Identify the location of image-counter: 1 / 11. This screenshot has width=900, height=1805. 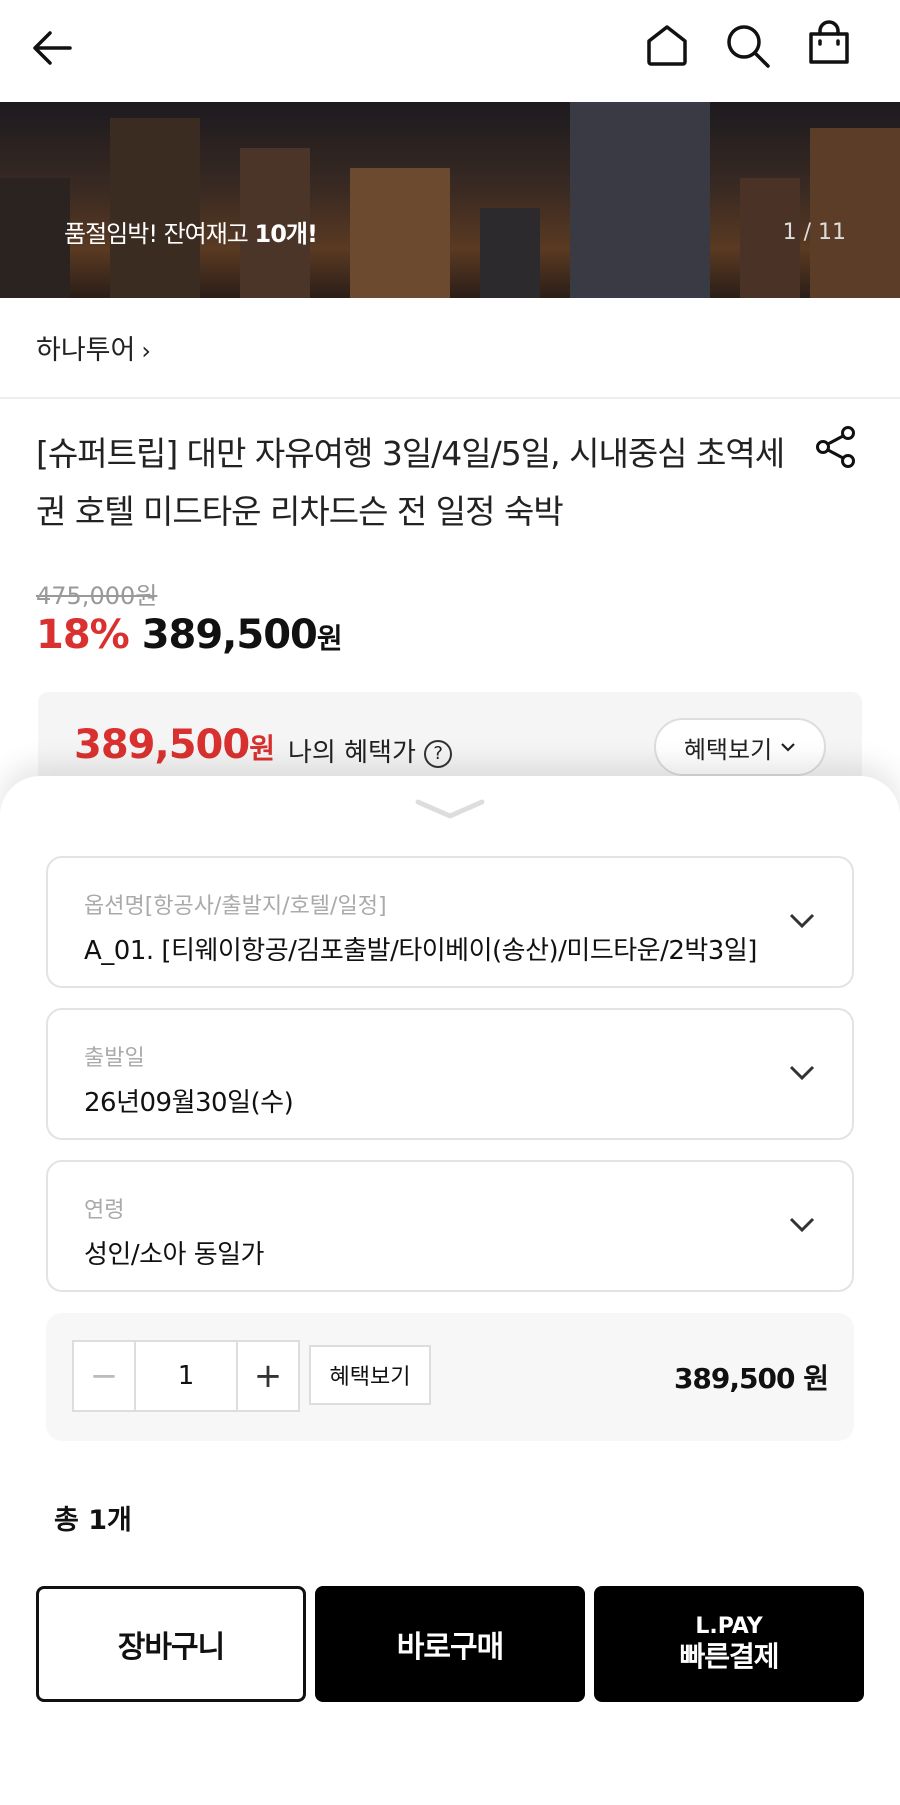
(814, 232).